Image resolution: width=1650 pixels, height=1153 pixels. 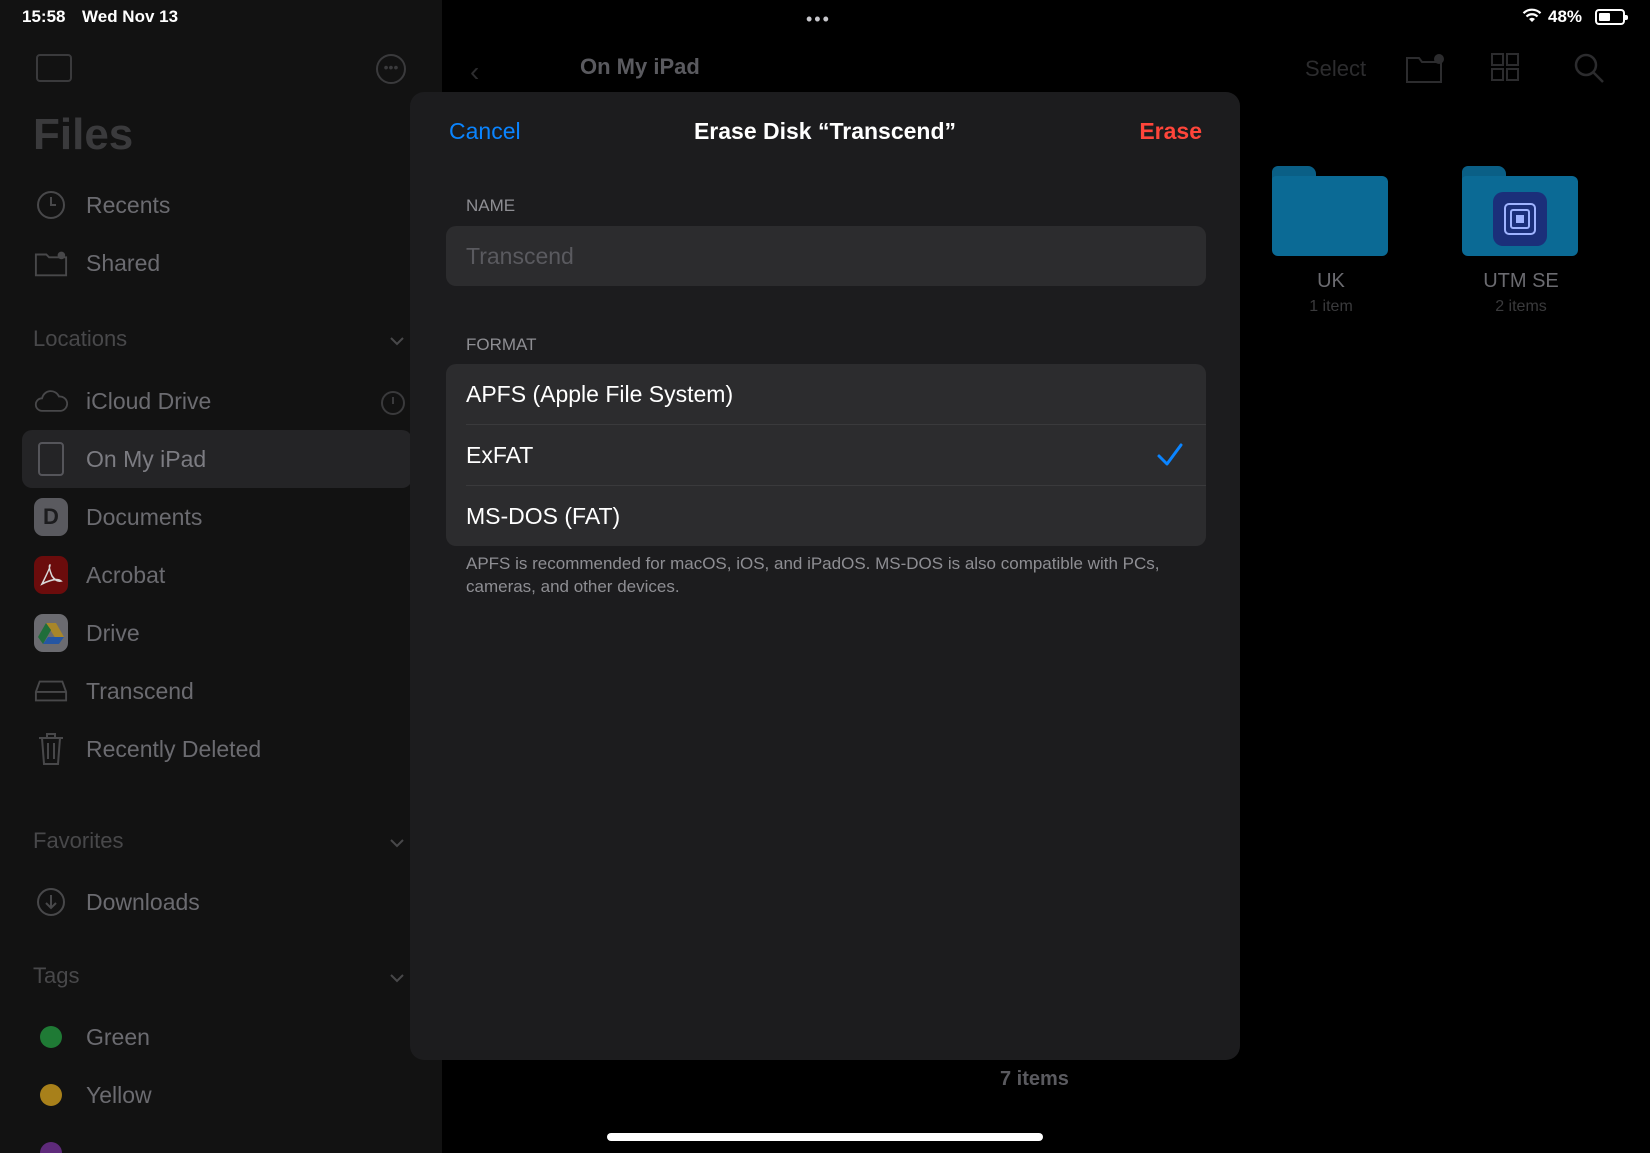 What do you see at coordinates (1521, 281) in the screenshot?
I see `folder-name: UTM SE` at bounding box center [1521, 281].